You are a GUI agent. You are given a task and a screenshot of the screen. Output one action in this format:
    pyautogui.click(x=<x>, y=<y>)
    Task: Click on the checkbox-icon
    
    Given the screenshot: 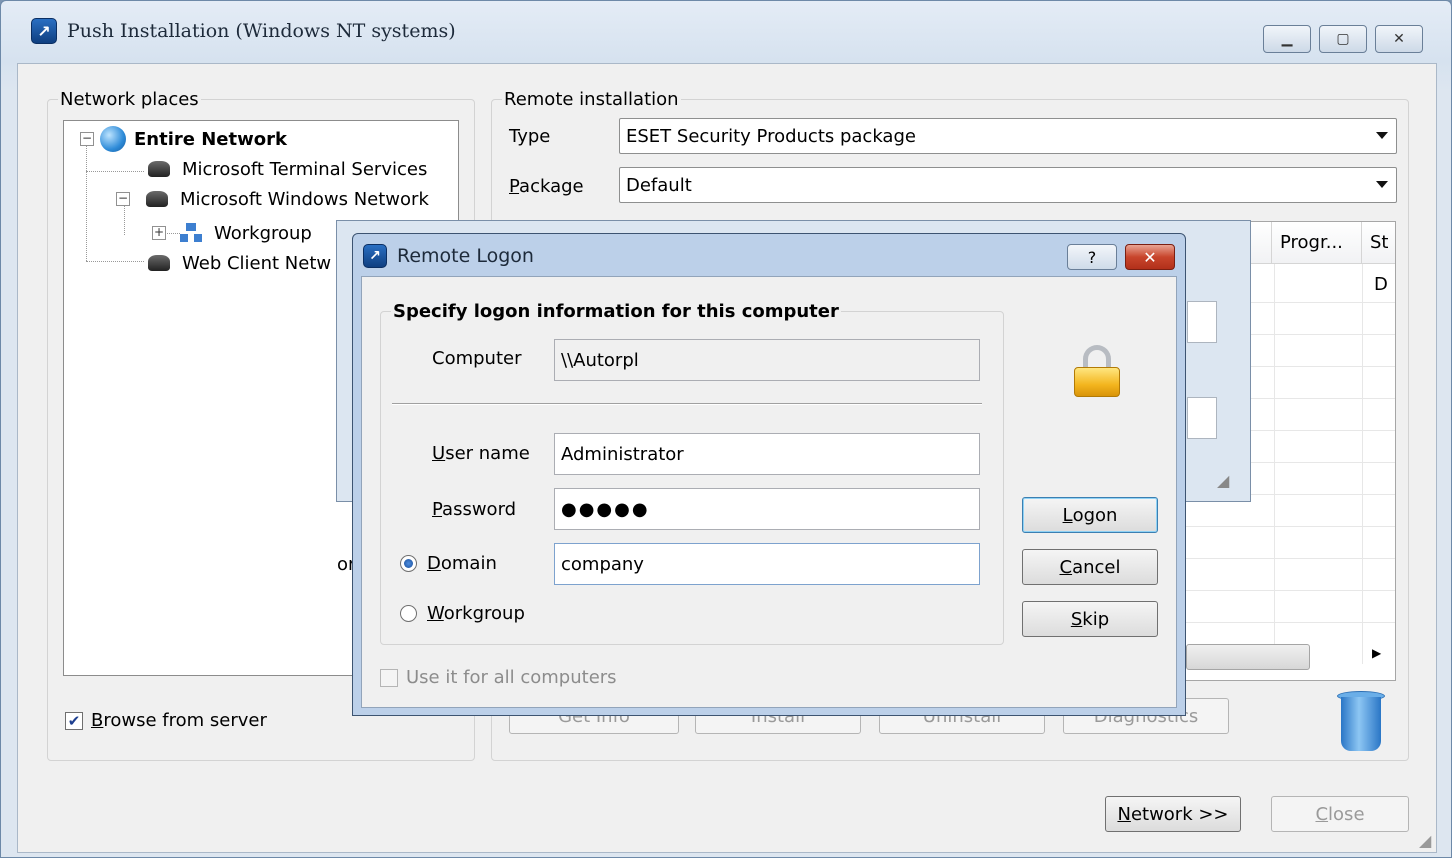 What is the action you would take?
    pyautogui.click(x=389, y=677)
    